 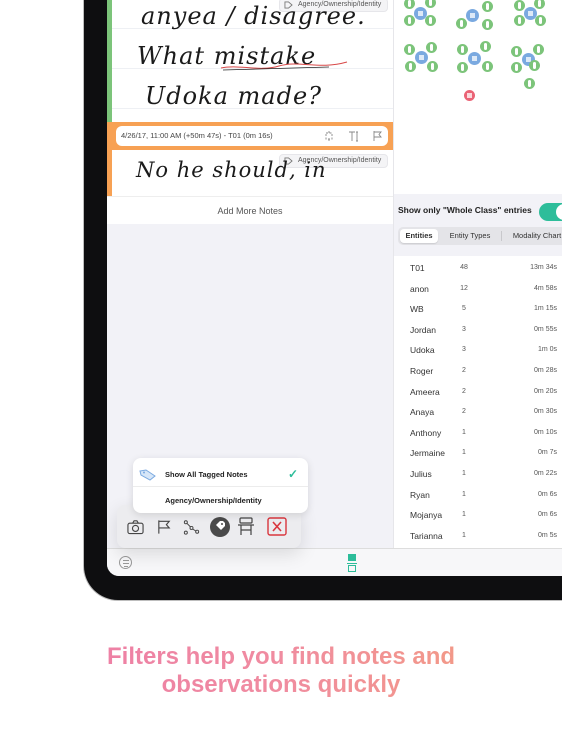 I want to click on entity-row: Roger 2 0m 28s, so click(x=478, y=371).